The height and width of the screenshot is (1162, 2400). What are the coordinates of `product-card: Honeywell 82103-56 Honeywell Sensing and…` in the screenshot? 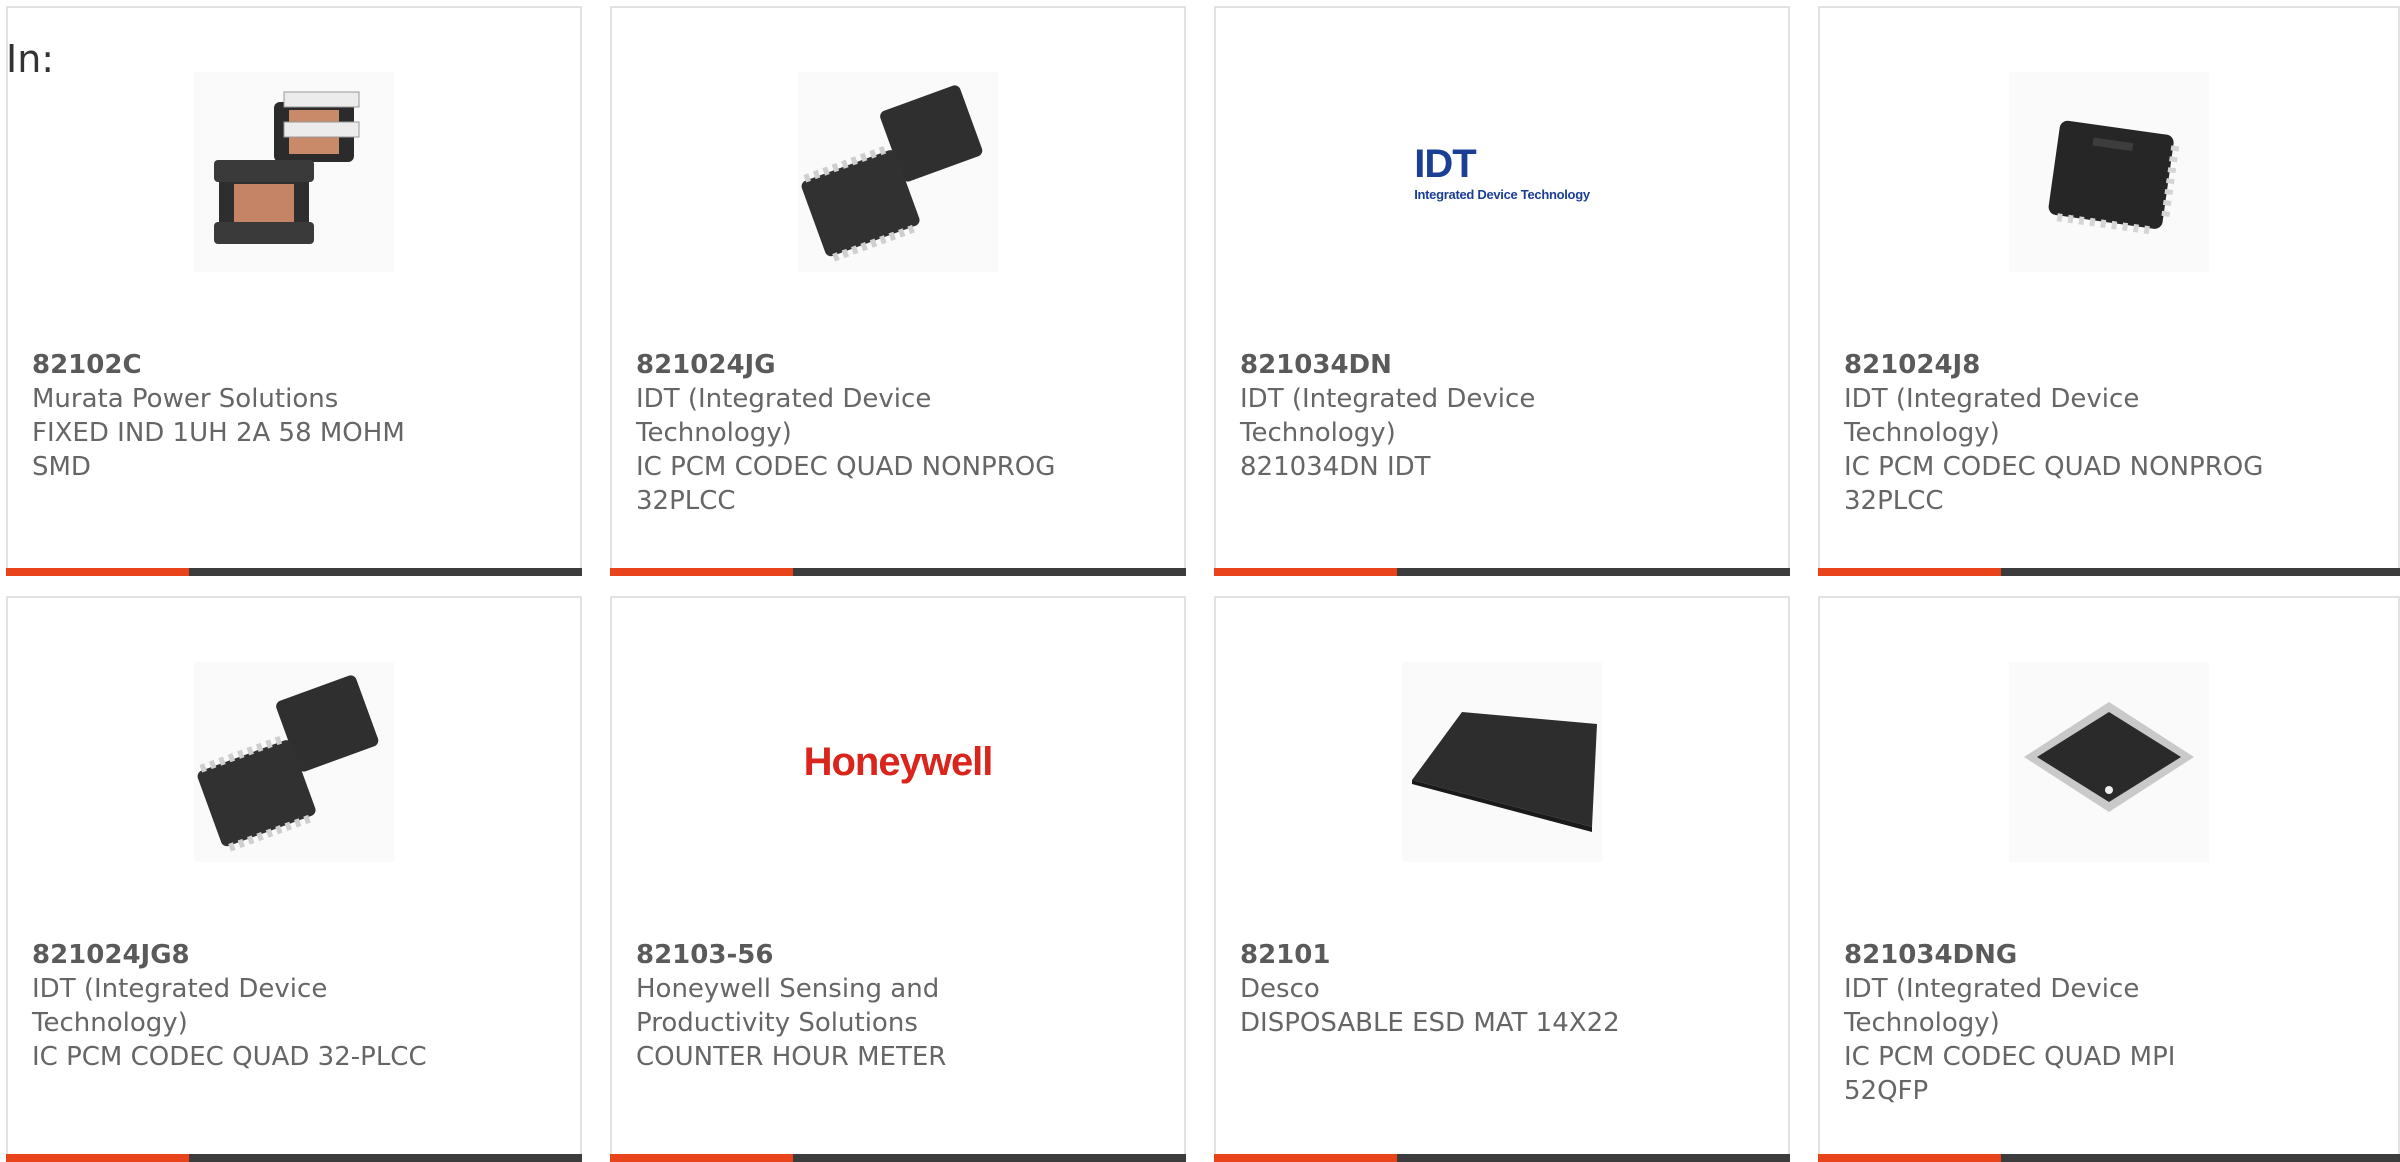 It's located at (898, 879).